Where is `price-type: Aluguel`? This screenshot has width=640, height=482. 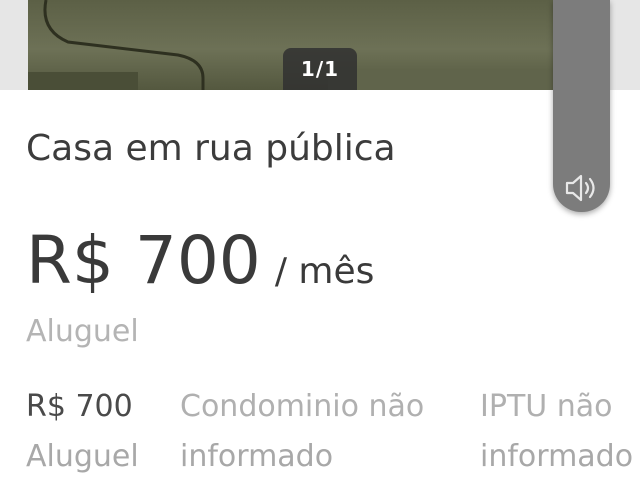 price-type: Aluguel is located at coordinates (82, 331).